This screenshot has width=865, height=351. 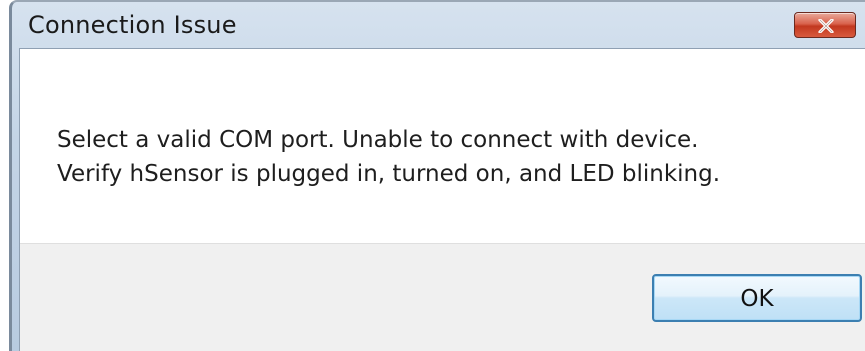 I want to click on dialog-title: Connection Issue, so click(x=132, y=25).